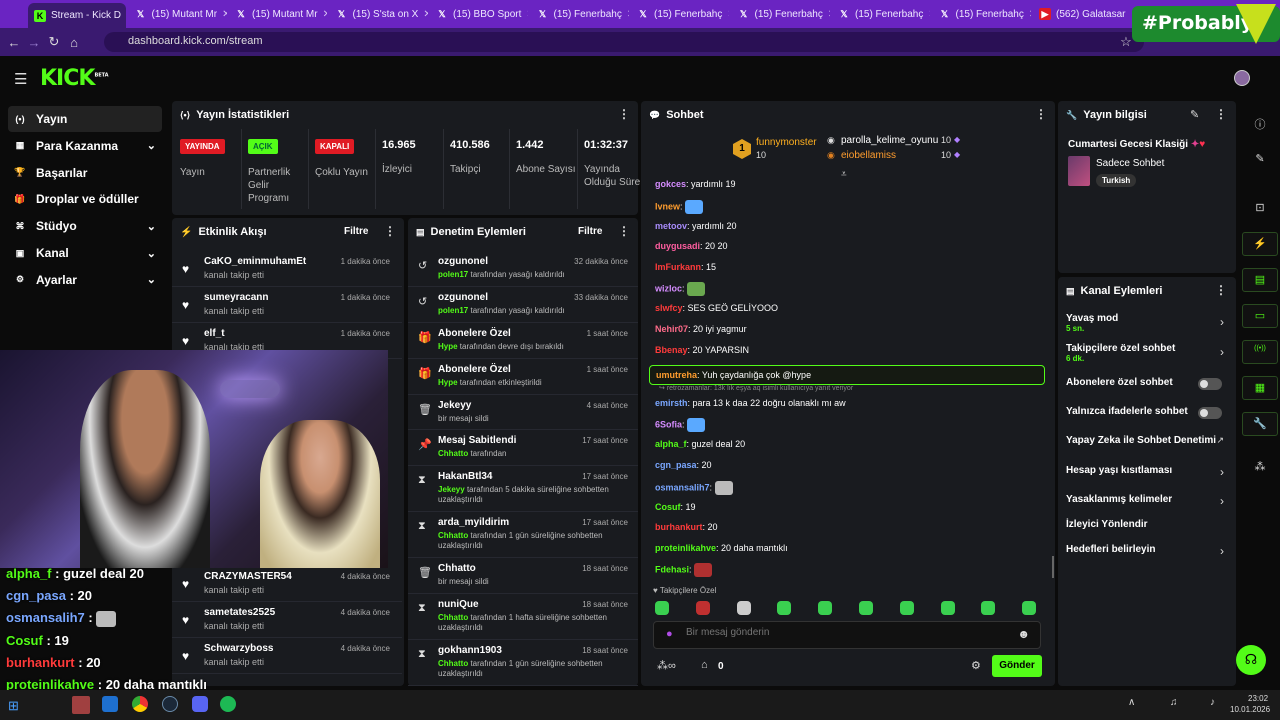 This screenshot has width=1280, height=720. I want to click on activity-username: sametates2525, so click(239, 612).